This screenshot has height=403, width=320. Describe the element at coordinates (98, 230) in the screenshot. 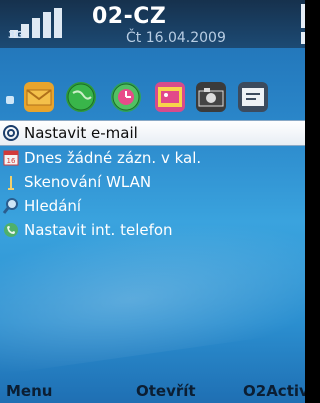

I see `list-item-label: Nastavit int. telefon` at that location.